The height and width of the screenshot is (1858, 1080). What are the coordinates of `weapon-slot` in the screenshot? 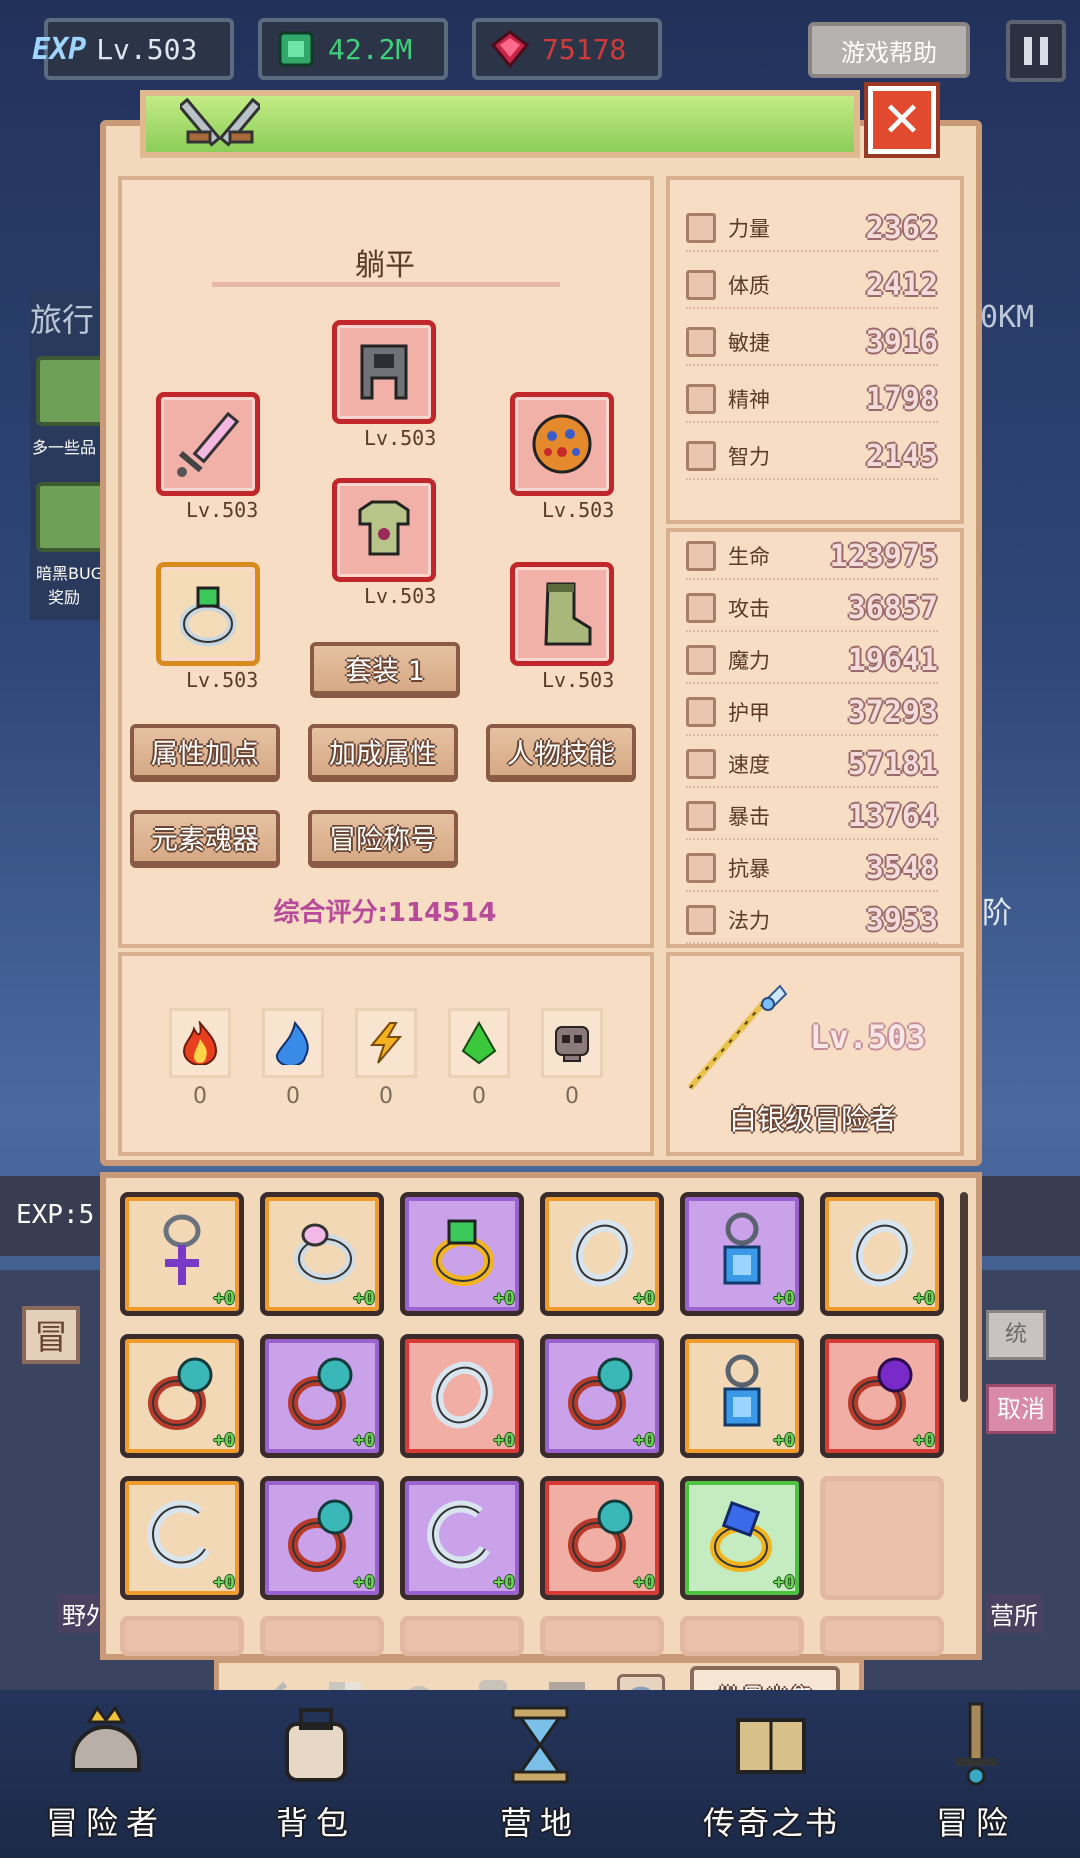 It's located at (208, 444).